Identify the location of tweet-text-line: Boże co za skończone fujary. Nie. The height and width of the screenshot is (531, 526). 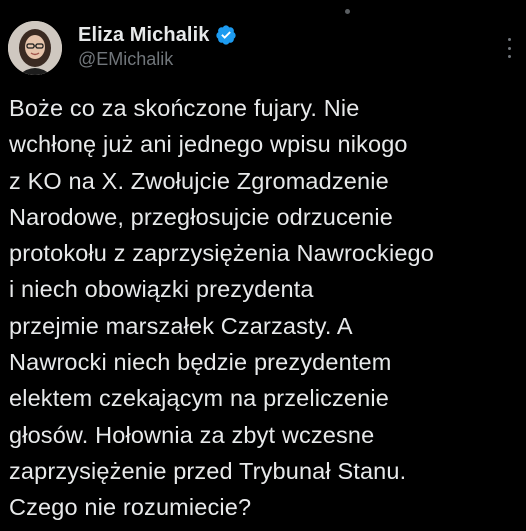
(184, 108).